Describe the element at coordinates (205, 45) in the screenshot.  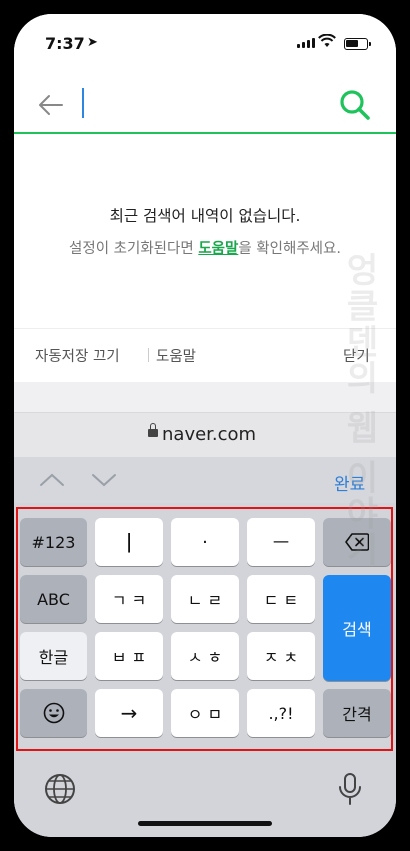
I see `status-bar: 7:37 ➤` at that location.